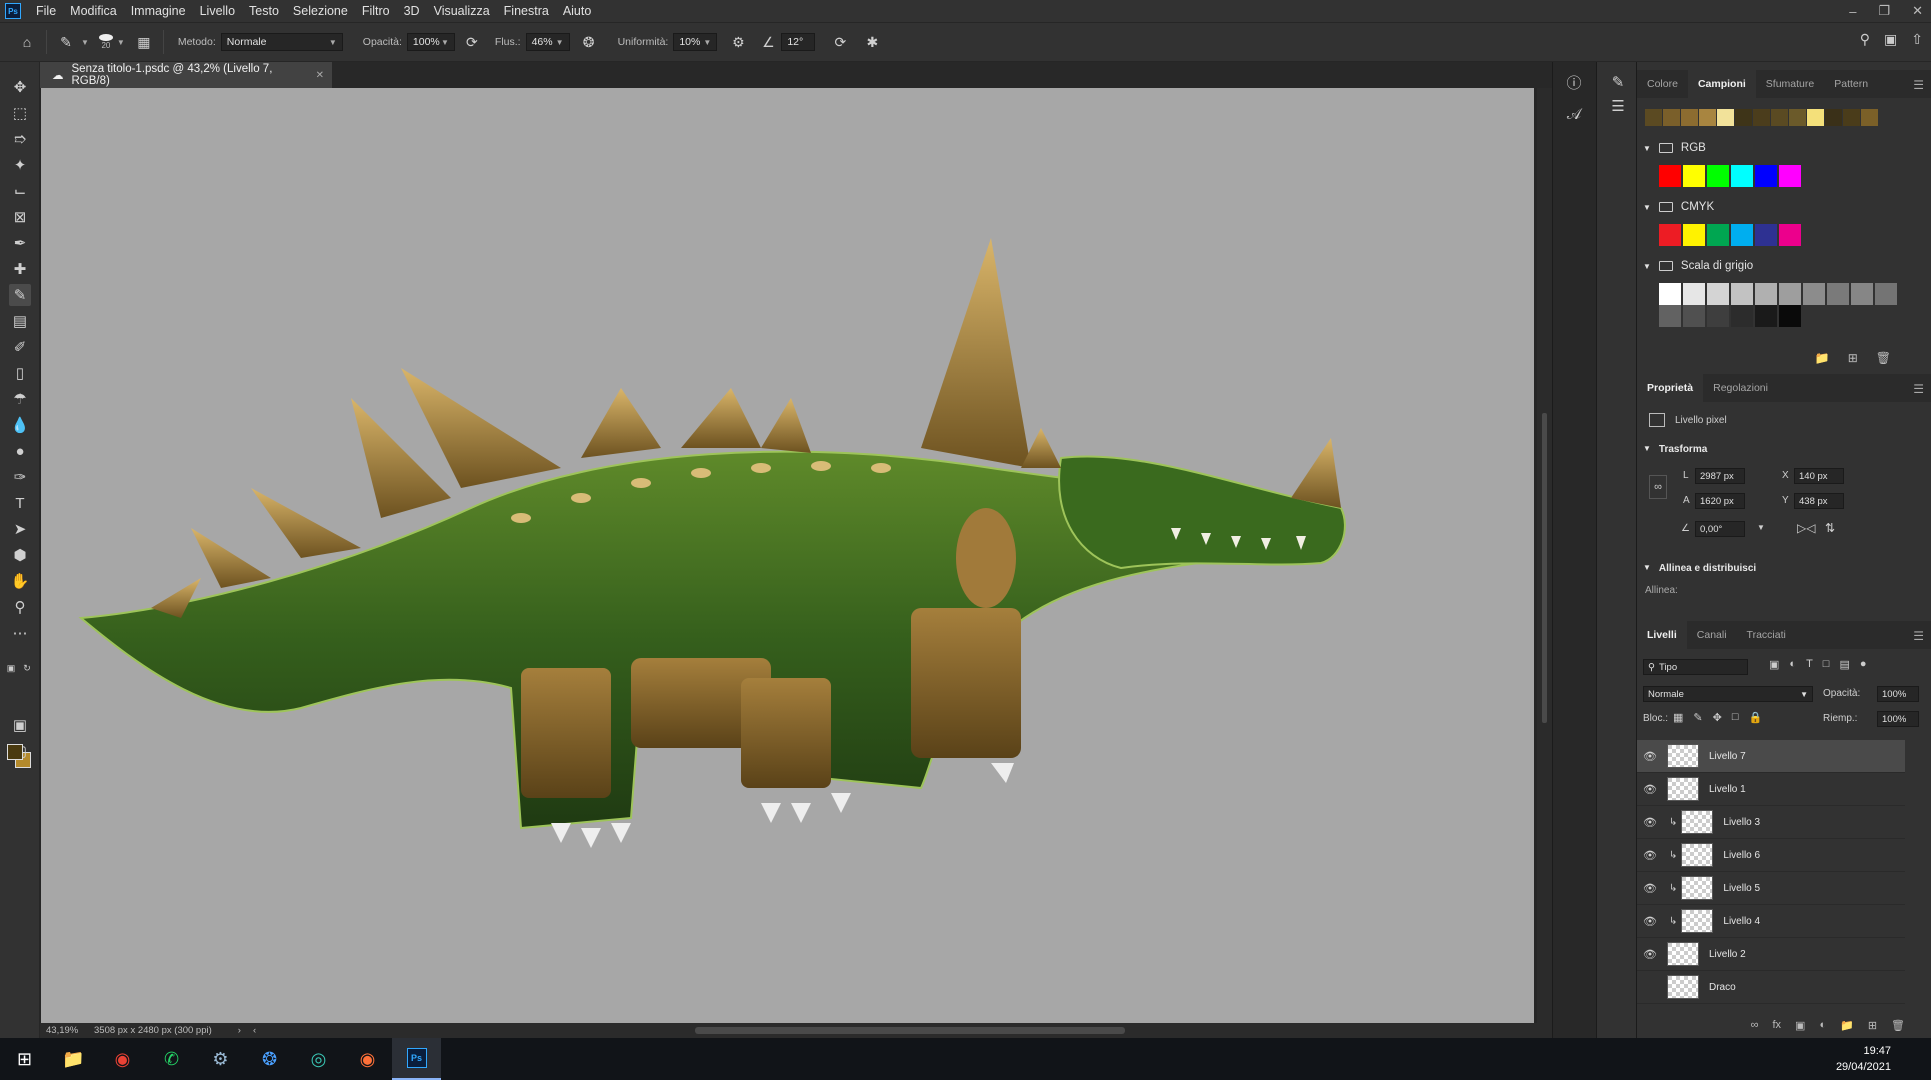  I want to click on filter-adjustment-icon: ◐, so click(1792, 664).